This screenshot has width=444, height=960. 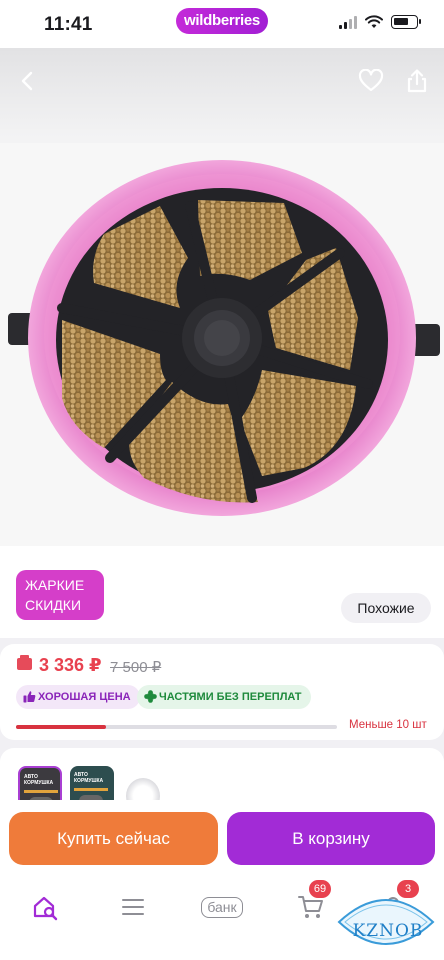 I want to click on home-search-icon, so click(x=45, y=908).